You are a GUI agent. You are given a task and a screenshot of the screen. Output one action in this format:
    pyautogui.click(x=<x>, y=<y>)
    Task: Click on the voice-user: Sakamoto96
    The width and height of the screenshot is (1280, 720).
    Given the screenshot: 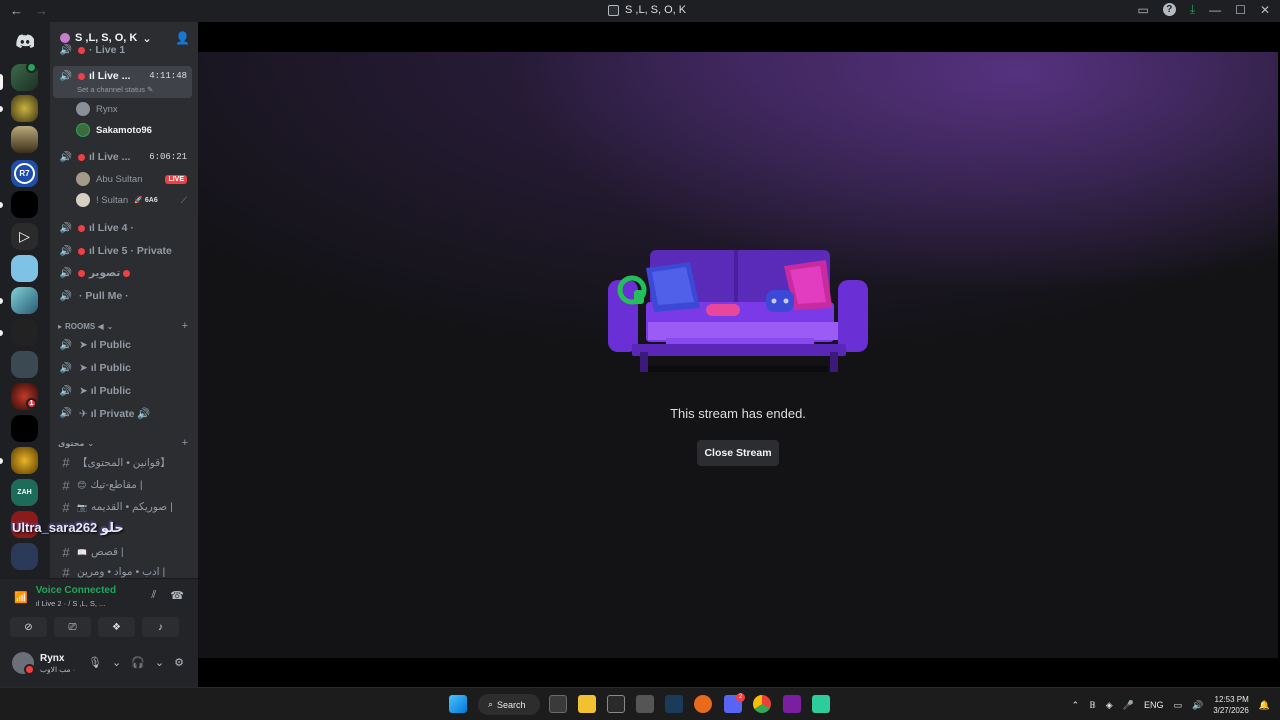 What is the action you would take?
    pyautogui.click(x=134, y=130)
    